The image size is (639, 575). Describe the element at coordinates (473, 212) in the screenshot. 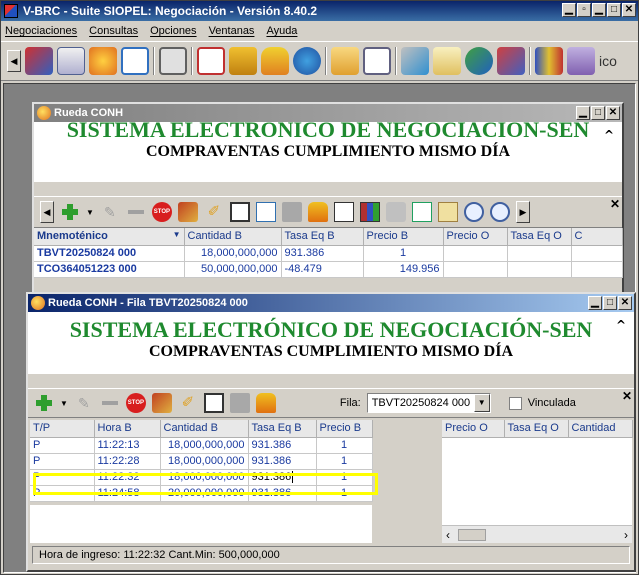

I see `zoom-in-icon` at that location.